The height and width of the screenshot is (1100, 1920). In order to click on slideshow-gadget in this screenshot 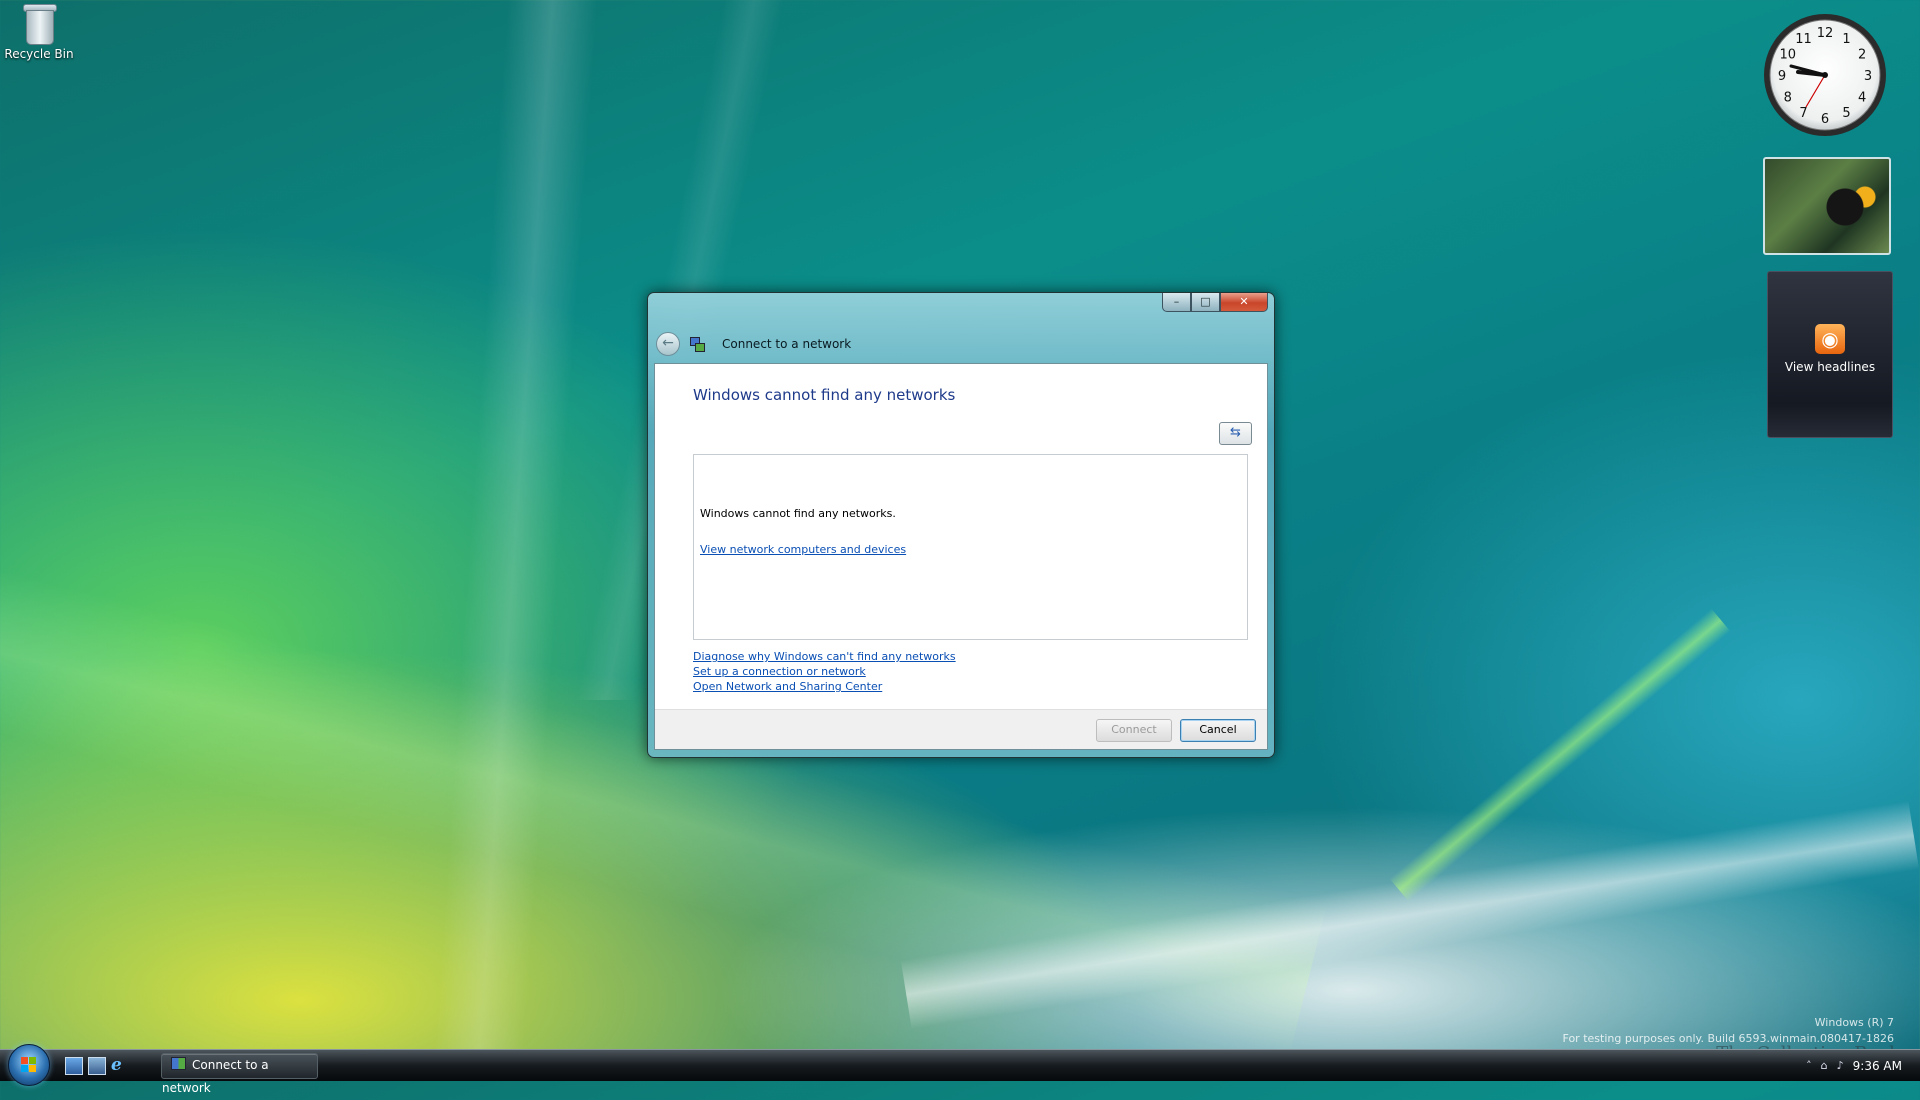, I will do `click(1827, 206)`.